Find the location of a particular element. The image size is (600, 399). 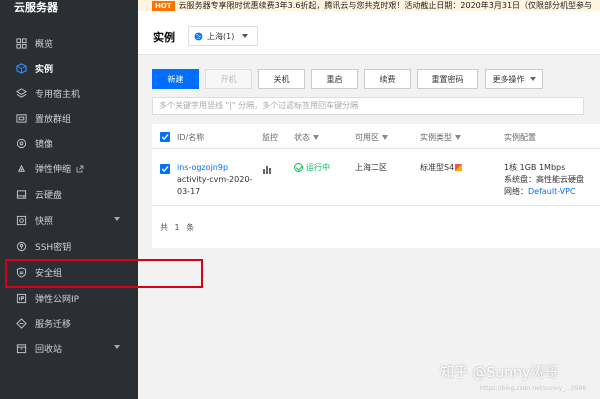

bar-chart-icon is located at coordinates (267, 169).